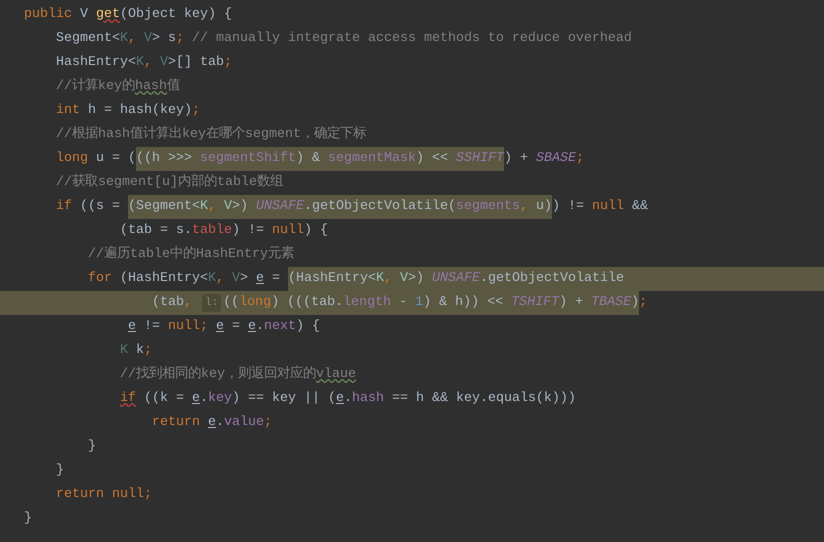  I want to click on code-line: if ((s =, so click(88, 207).